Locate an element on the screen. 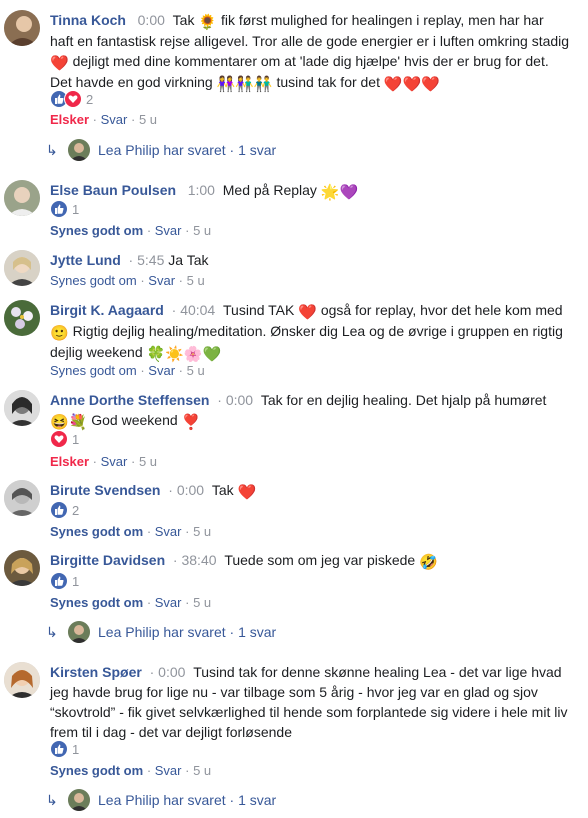 The height and width of the screenshot is (818, 588). commenter-name: Anne Dorthe Steffensen is located at coordinates (129, 400).